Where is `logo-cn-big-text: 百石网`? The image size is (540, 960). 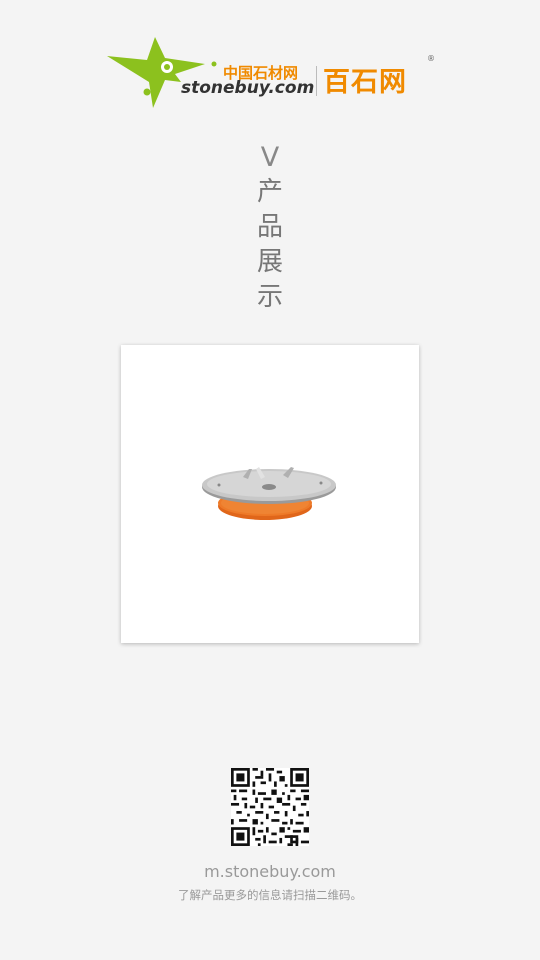
logo-cn-big-text: 百石网 is located at coordinates (365, 82).